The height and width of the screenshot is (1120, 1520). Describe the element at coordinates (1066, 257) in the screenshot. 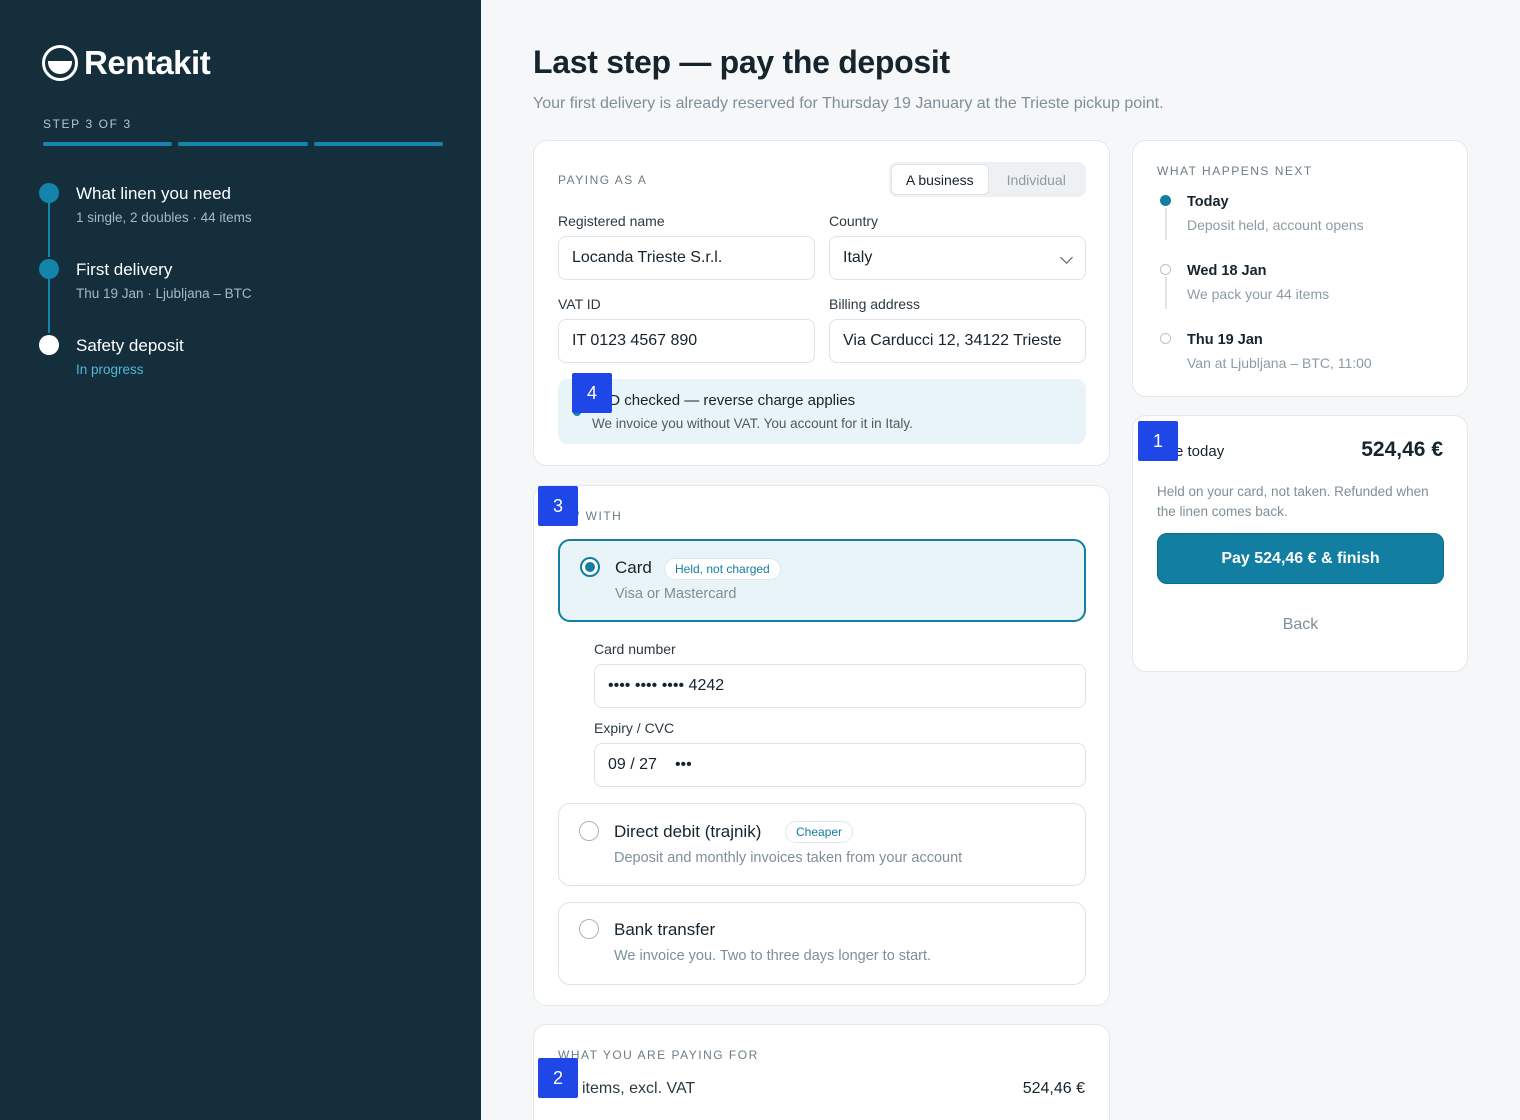

I see `chevron-down-icon` at that location.